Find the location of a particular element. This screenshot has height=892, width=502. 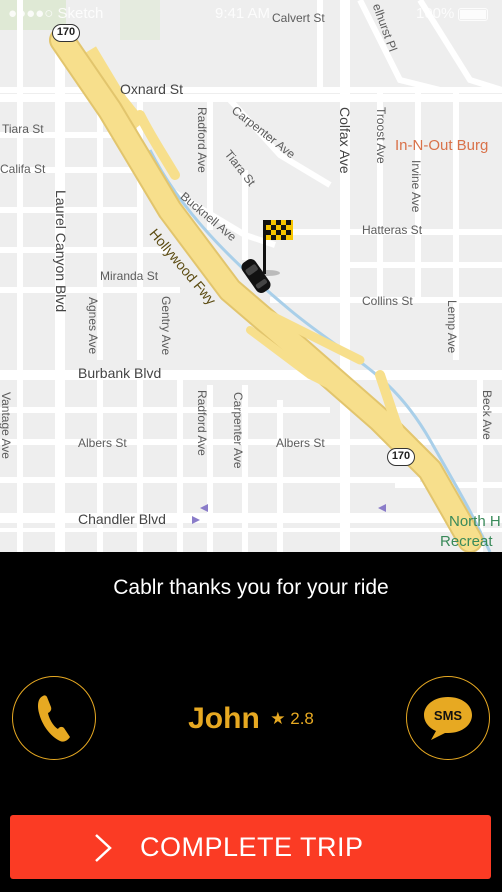

sms-label: SMS is located at coordinates (448, 715).